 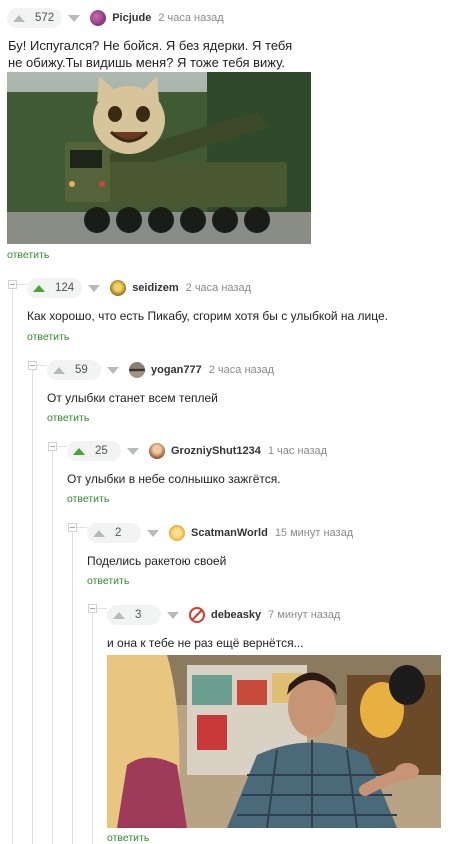 I want to click on missile-cat-image, so click(x=159, y=158).